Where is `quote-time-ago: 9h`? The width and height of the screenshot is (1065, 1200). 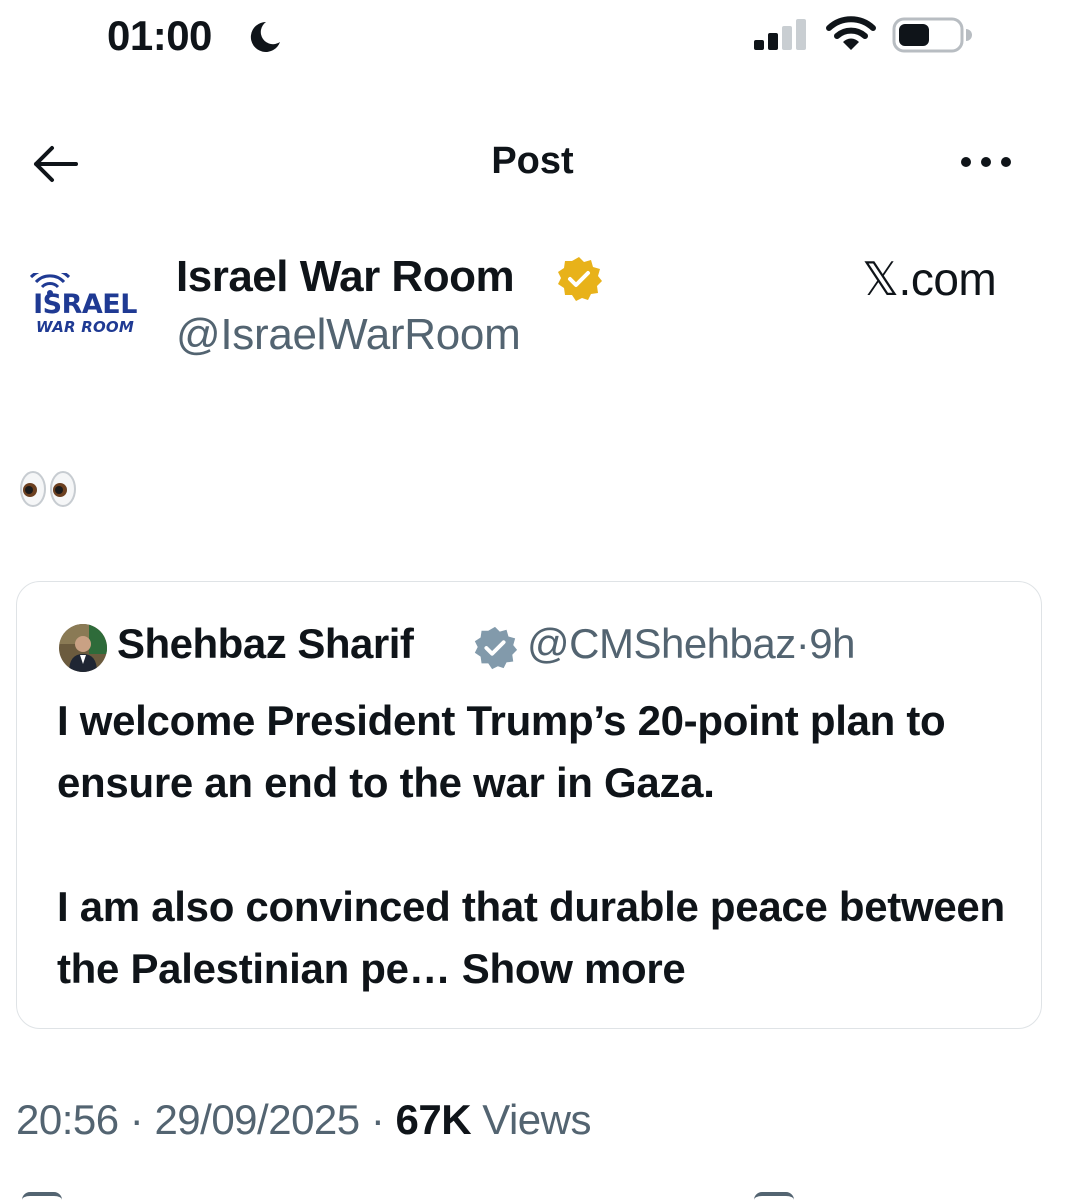
quote-time-ago: 9h is located at coordinates (832, 643).